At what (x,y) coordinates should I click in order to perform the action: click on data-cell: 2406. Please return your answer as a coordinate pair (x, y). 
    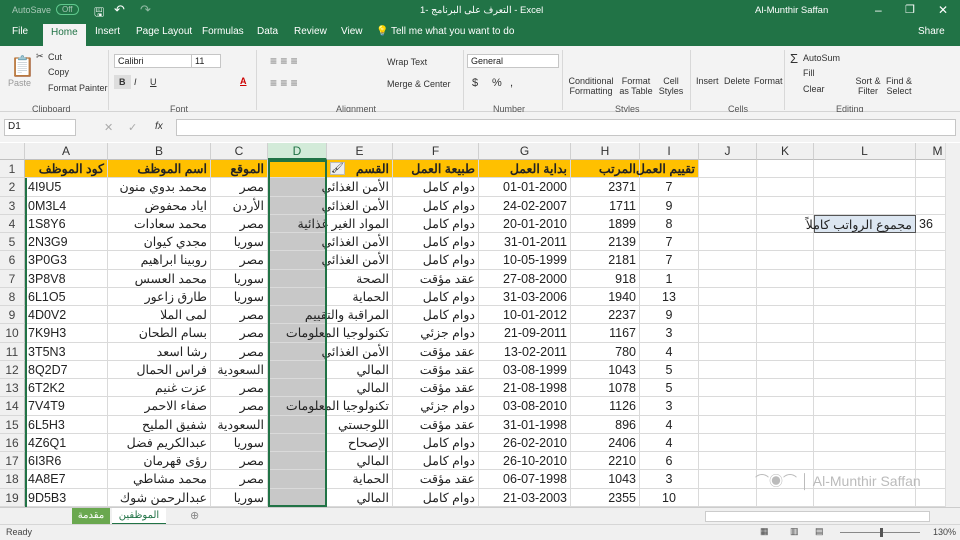
    Looking at the image, I should click on (605, 442).